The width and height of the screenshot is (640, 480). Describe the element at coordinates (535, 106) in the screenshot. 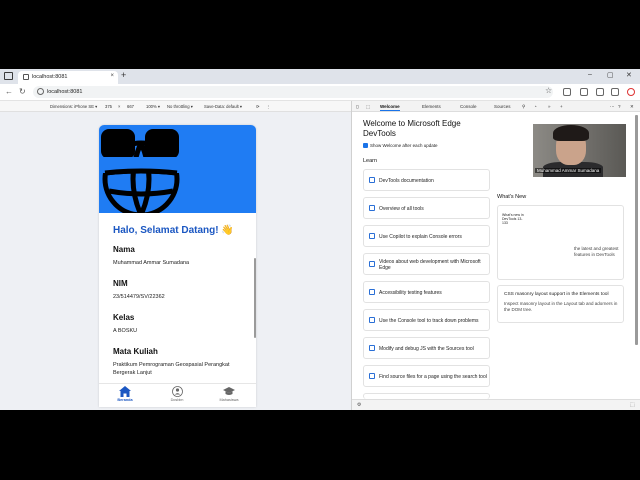

I see `performance-icon: ◔` at that location.